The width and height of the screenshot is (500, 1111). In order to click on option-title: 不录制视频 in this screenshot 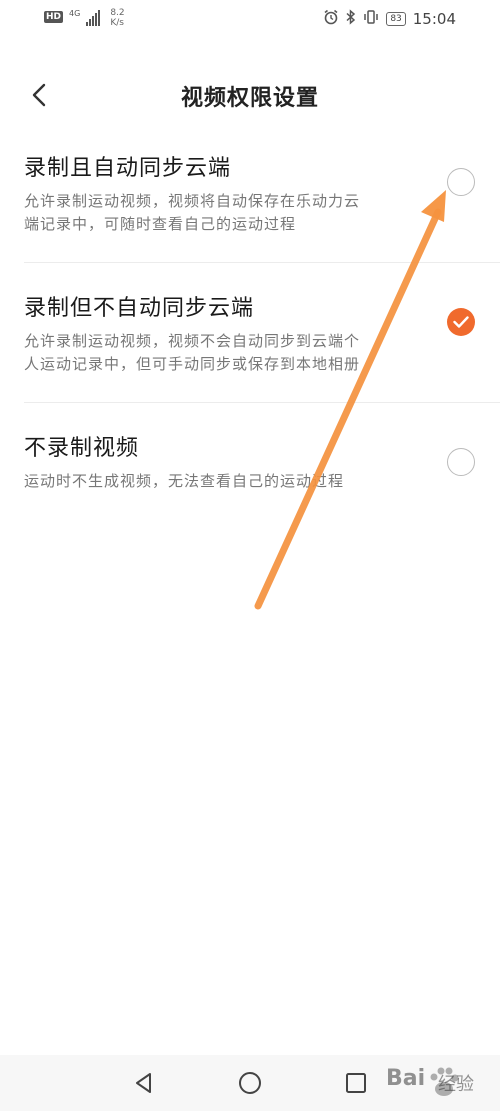, I will do `click(82, 448)`.